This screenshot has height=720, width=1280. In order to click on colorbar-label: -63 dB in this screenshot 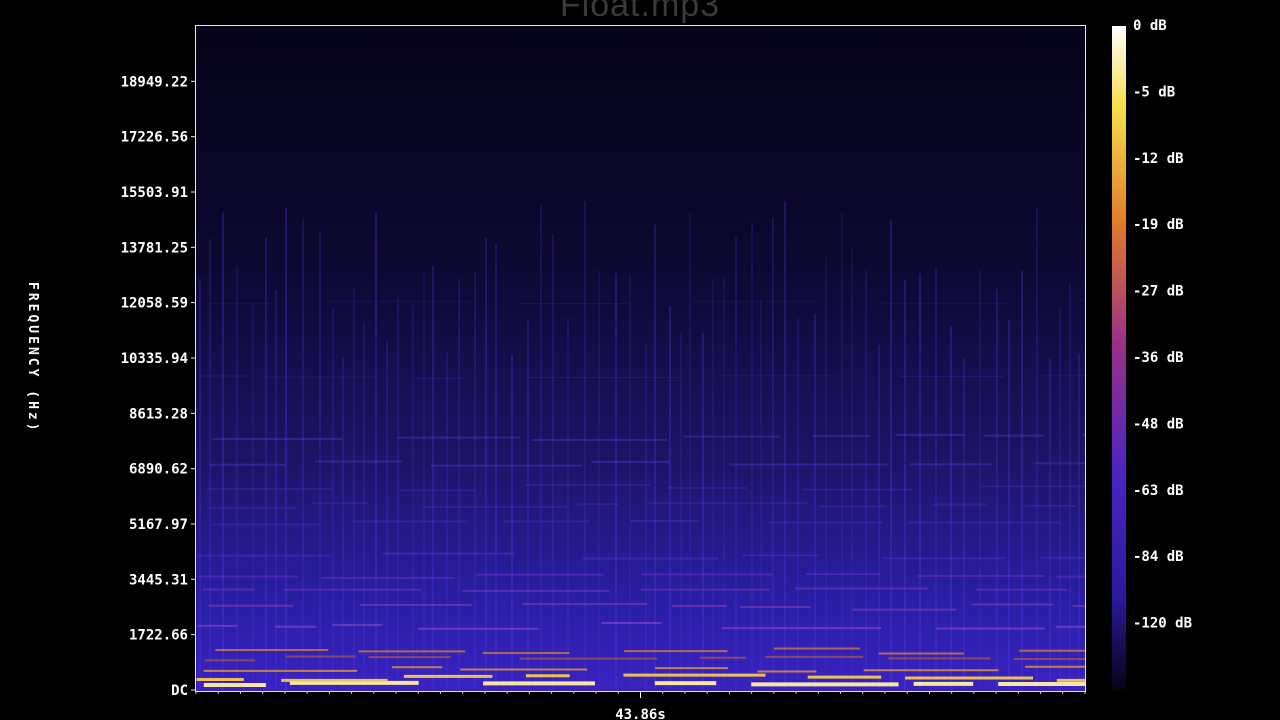, I will do `click(1158, 491)`.